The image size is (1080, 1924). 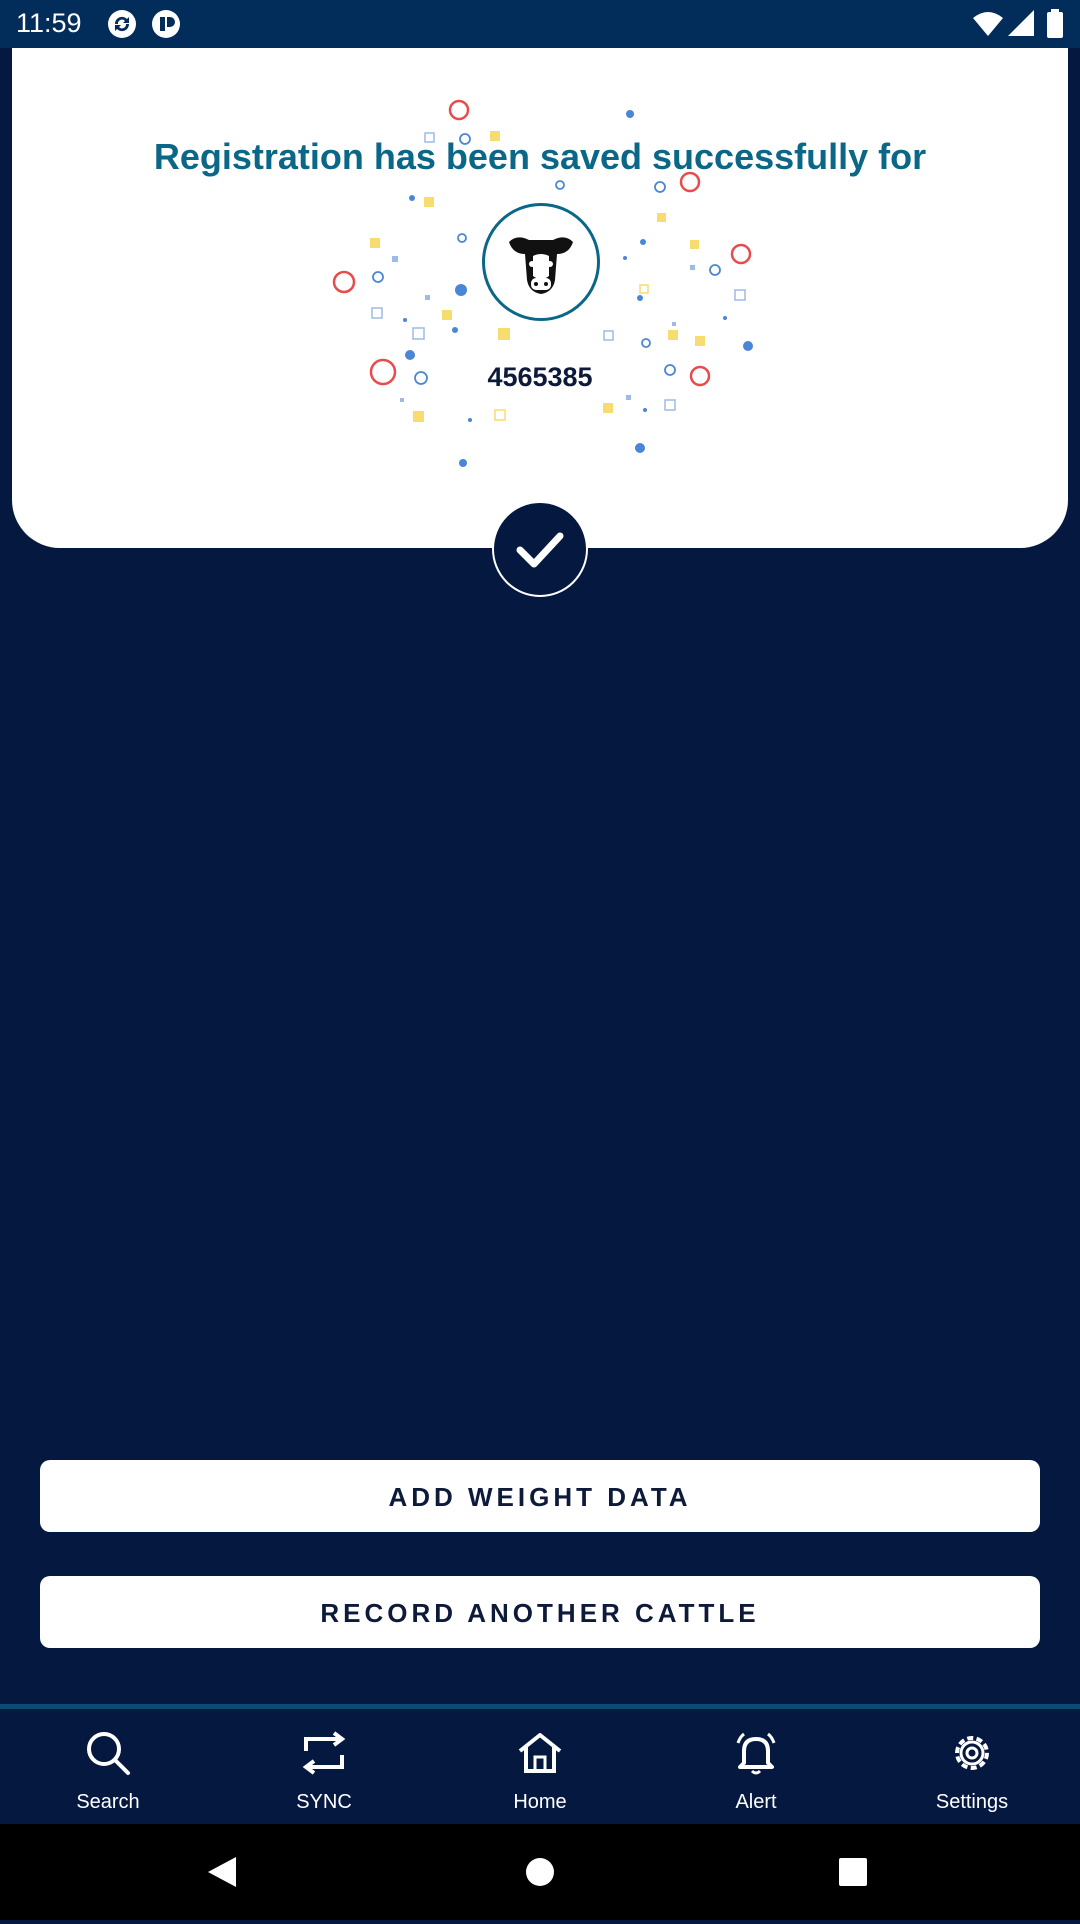 I want to click on checkmark-icon, so click(x=540, y=550).